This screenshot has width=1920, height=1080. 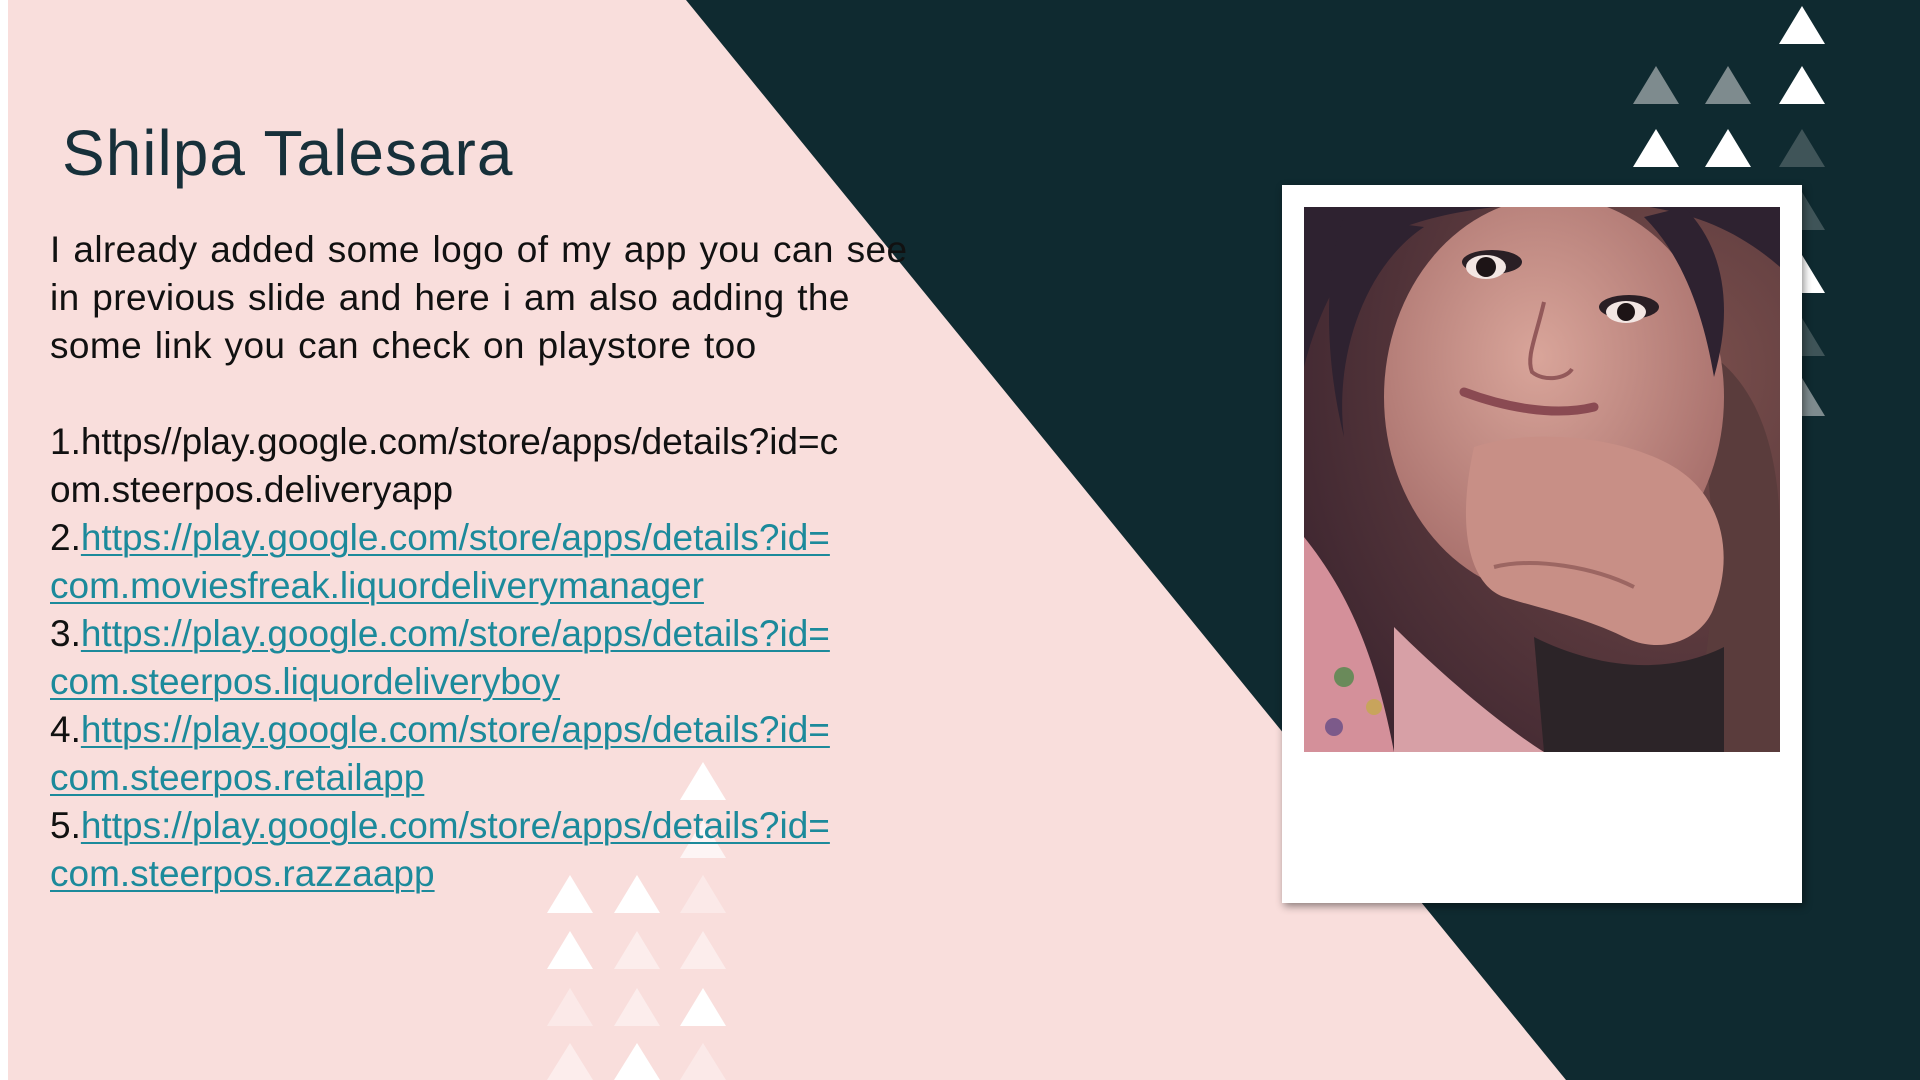 I want to click on slide-title: Shilpa Talesara, so click(x=288, y=153).